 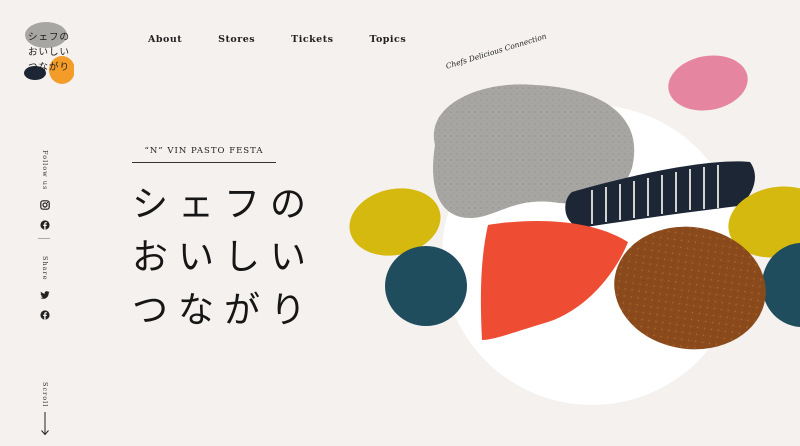 I want to click on instagram-icon, so click(x=45, y=205).